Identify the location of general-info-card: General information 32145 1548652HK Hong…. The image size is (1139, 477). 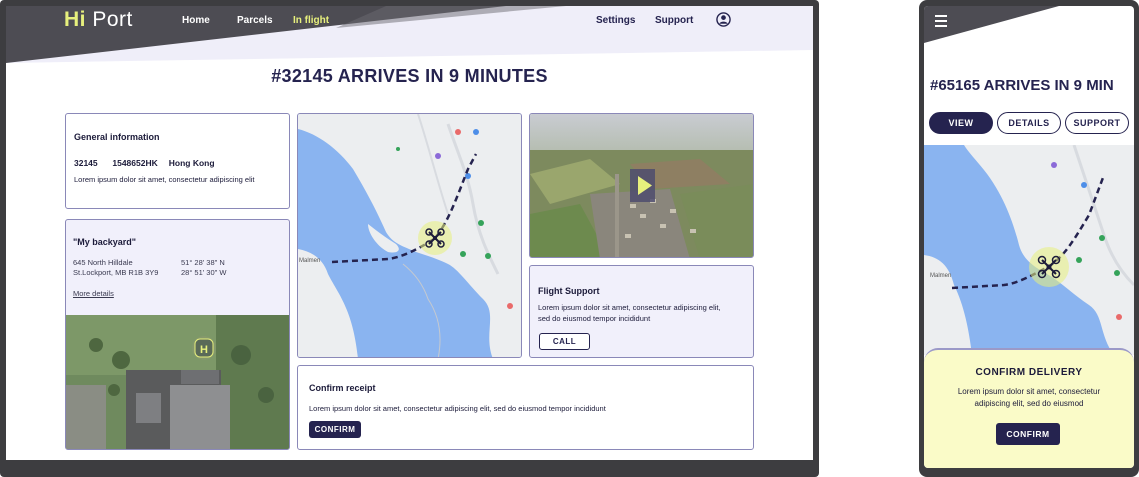
(177, 161).